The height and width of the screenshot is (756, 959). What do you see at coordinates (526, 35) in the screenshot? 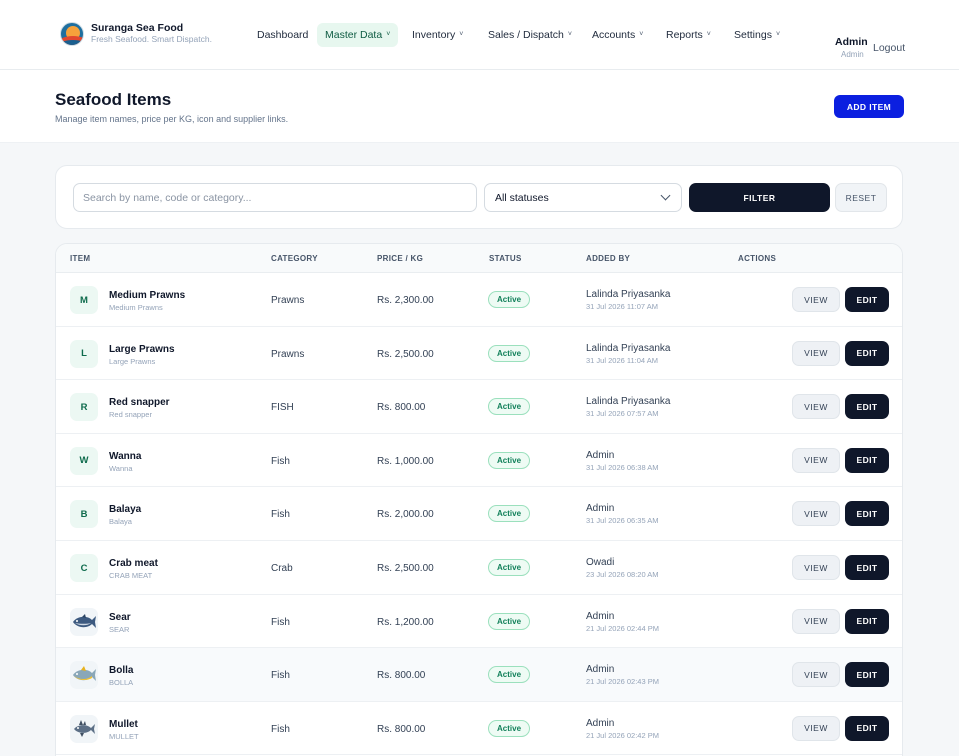
I see `nav-item-label: Sales / Dispatch` at bounding box center [526, 35].